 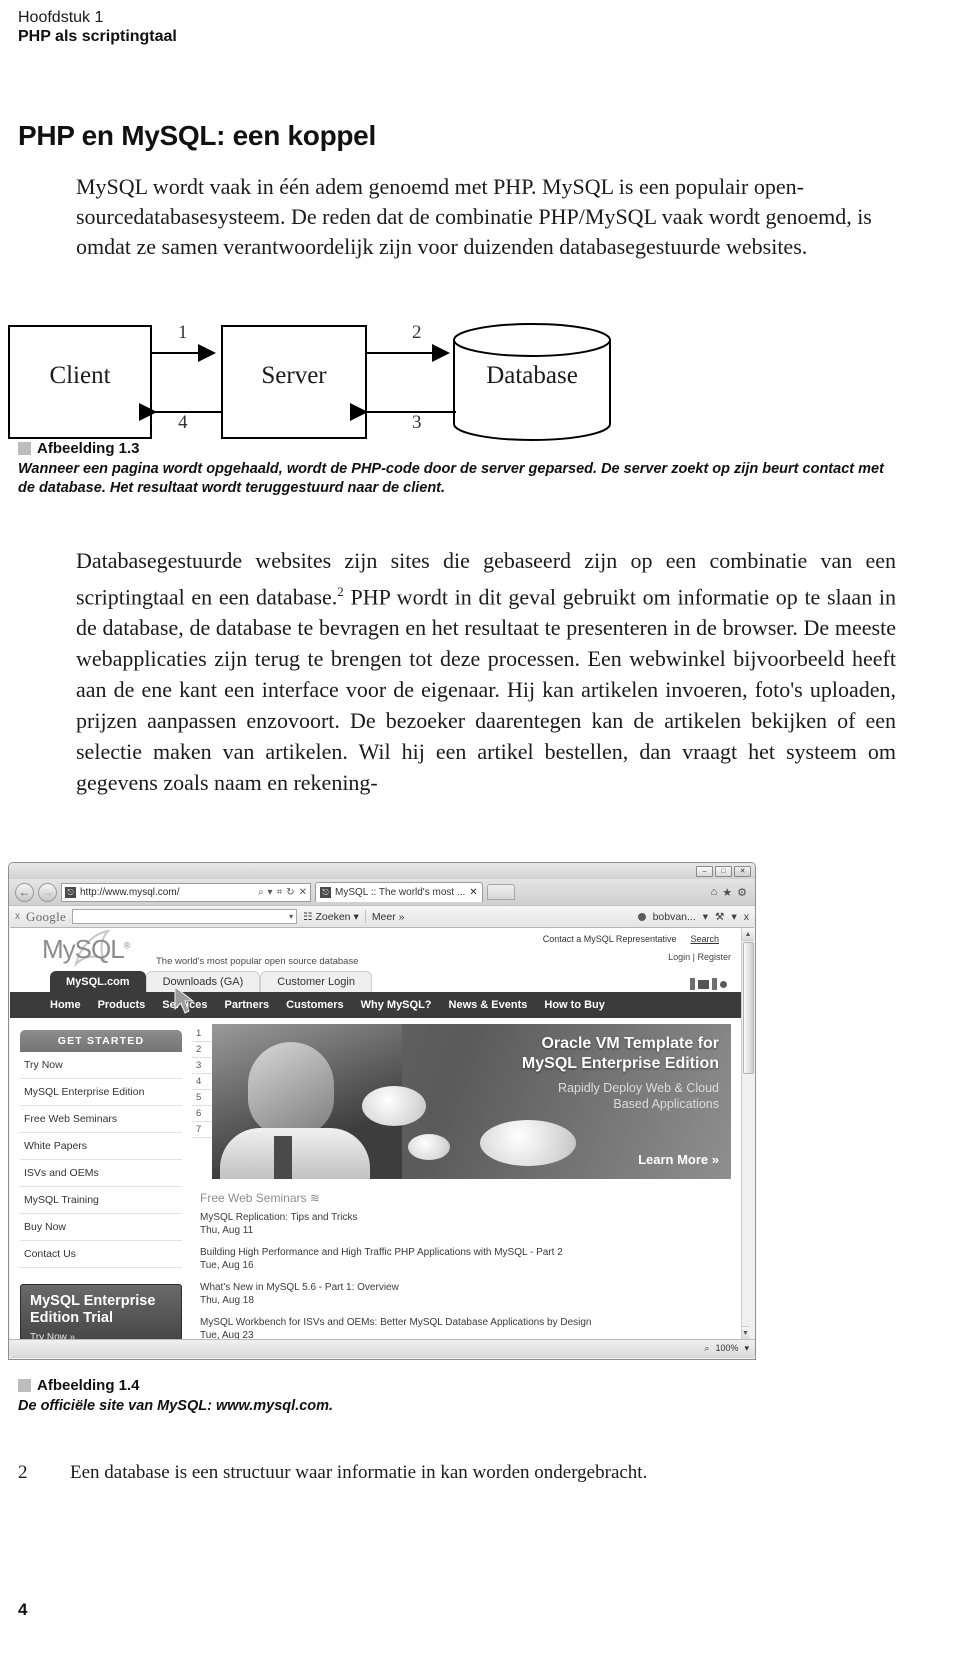 What do you see at coordinates (315, 1198) in the screenshot?
I see `rss-icon: ≋` at bounding box center [315, 1198].